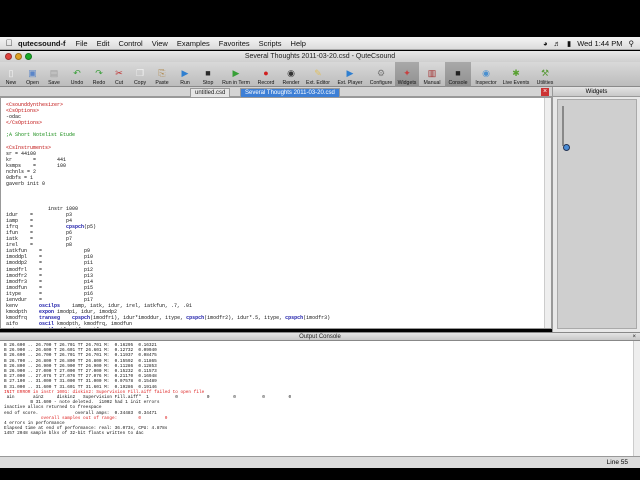 The width and height of the screenshot is (640, 480). I want to click on folder-icon: ▣, so click(32, 73).